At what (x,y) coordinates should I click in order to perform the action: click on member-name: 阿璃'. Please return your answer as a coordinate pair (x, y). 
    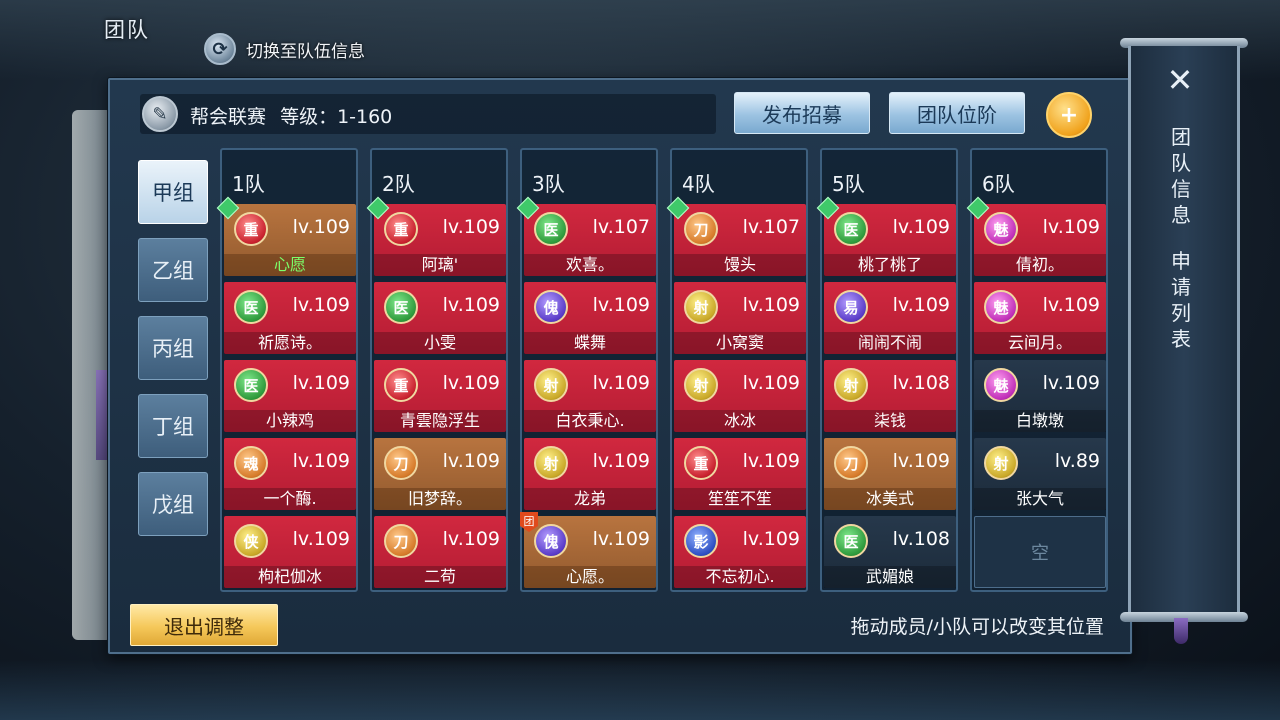
    Looking at the image, I should click on (440, 265).